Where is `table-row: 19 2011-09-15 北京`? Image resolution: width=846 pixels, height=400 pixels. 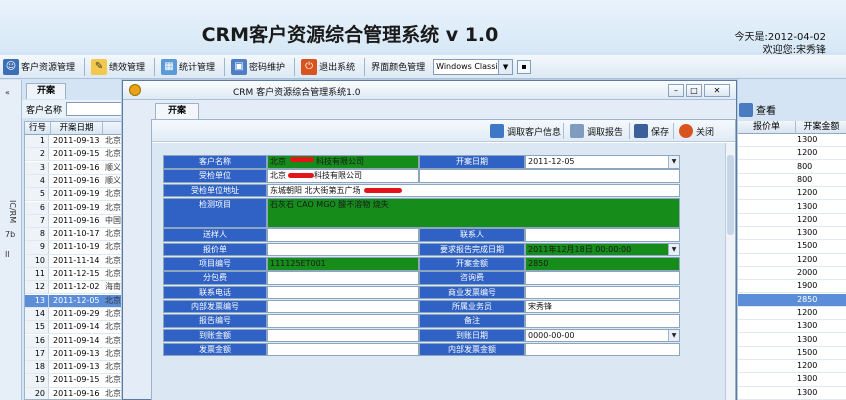 table-row: 19 2011-09-15 北京 is located at coordinates (75, 381).